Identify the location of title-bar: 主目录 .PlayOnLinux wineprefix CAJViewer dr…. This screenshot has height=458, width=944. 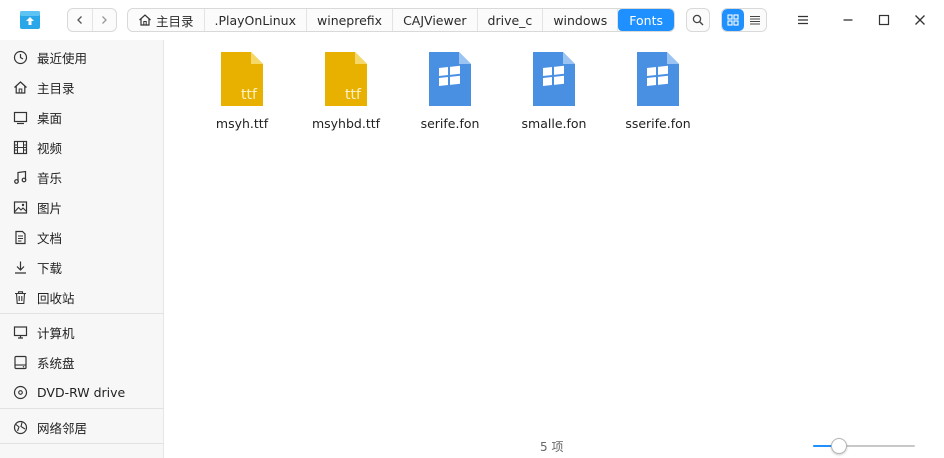
(472, 20).